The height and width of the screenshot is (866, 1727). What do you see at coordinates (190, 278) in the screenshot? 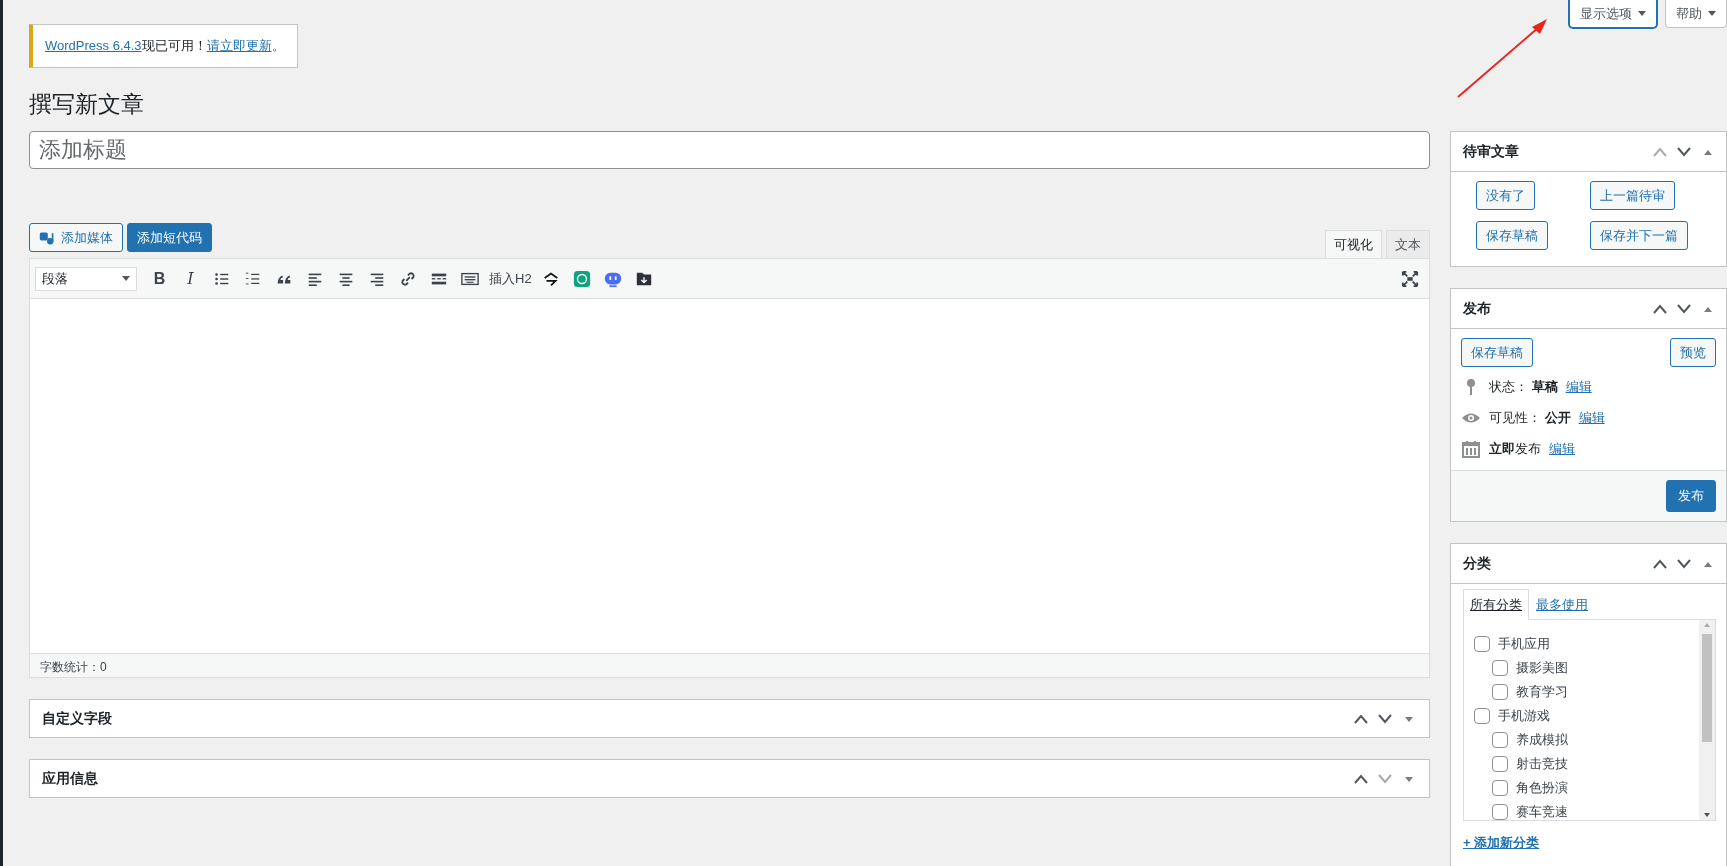
I see `italic-button: I` at bounding box center [190, 278].